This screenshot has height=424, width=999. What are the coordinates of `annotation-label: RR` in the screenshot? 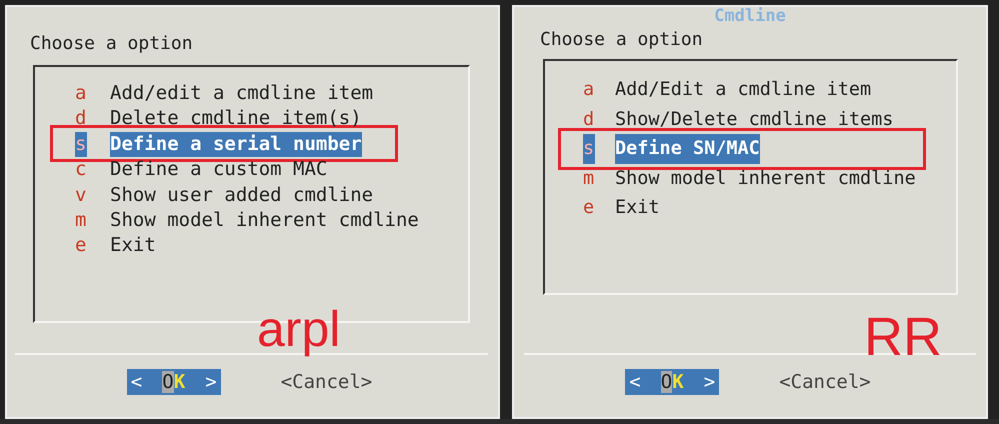 It's located at (903, 337).